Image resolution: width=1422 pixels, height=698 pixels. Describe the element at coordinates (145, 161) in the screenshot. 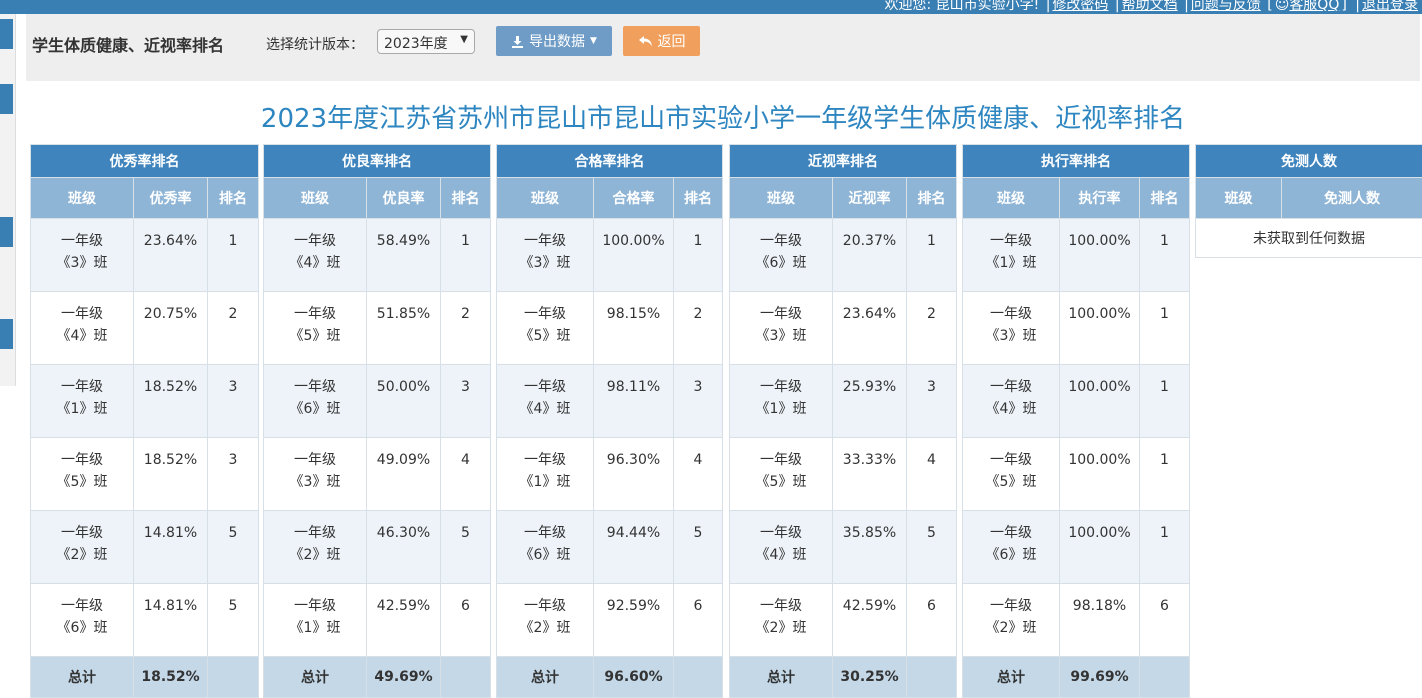

I see `table-title: 优秀率排名` at that location.